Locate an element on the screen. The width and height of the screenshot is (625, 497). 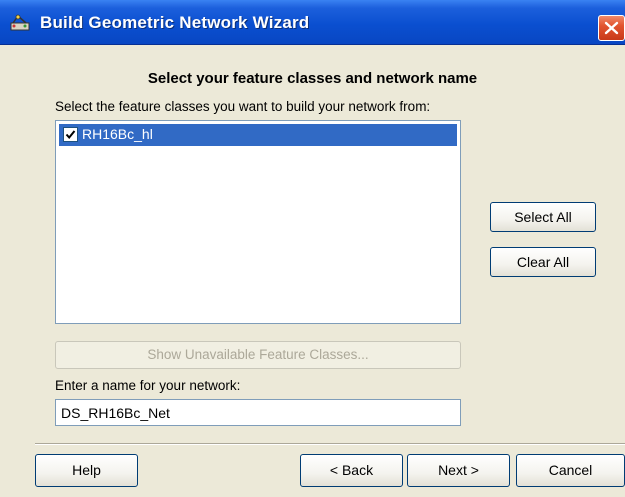
help-button: Help is located at coordinates (86, 470).